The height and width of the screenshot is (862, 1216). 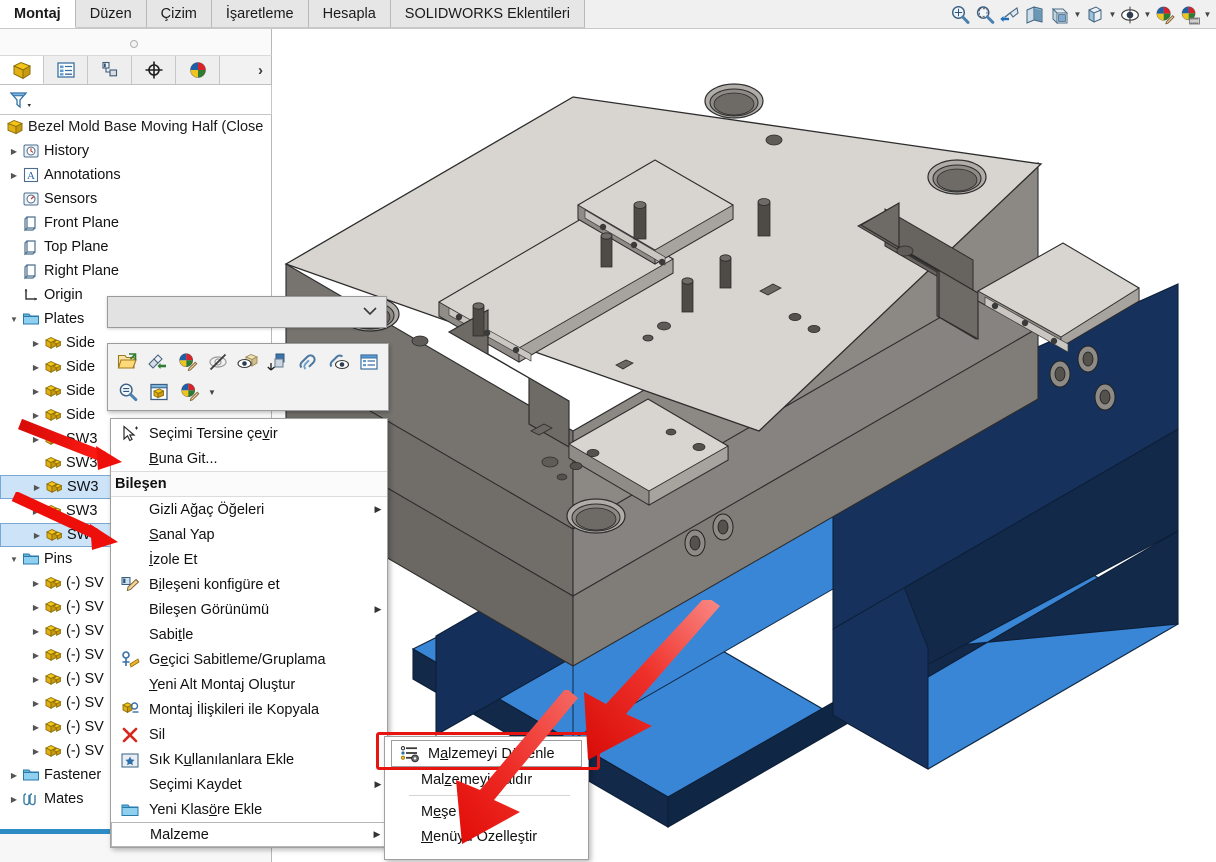 What do you see at coordinates (127, 392) in the screenshot?
I see `zoom-to-selection-icon` at bounding box center [127, 392].